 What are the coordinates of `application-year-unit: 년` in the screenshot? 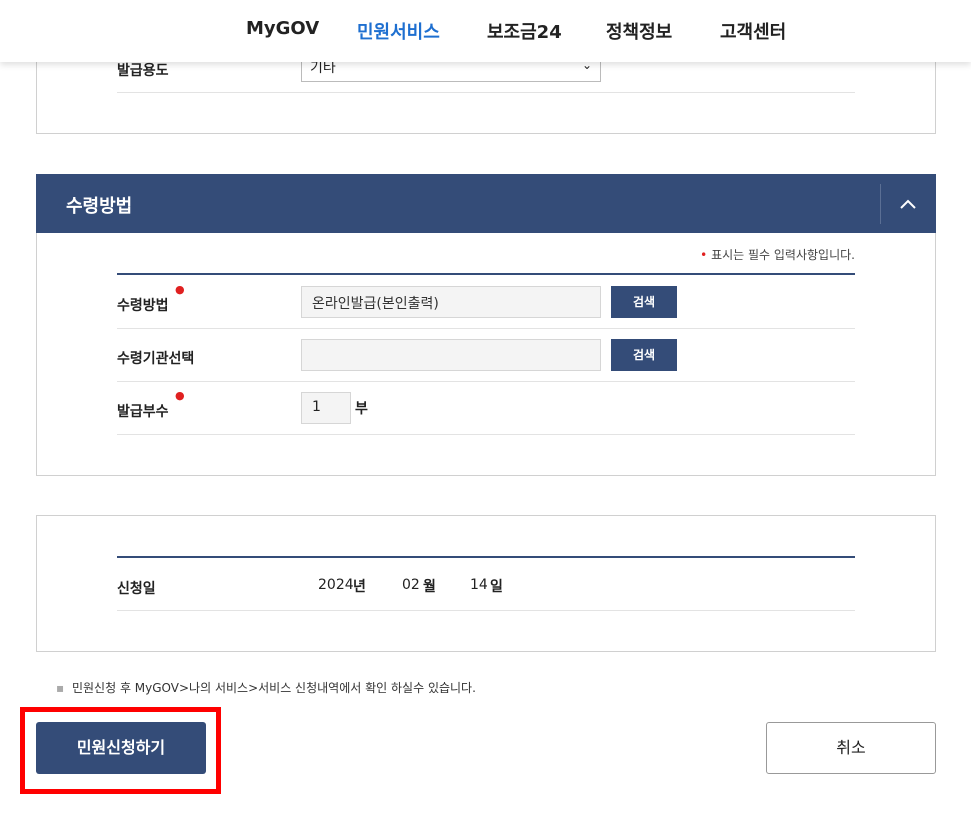 It's located at (359, 587).